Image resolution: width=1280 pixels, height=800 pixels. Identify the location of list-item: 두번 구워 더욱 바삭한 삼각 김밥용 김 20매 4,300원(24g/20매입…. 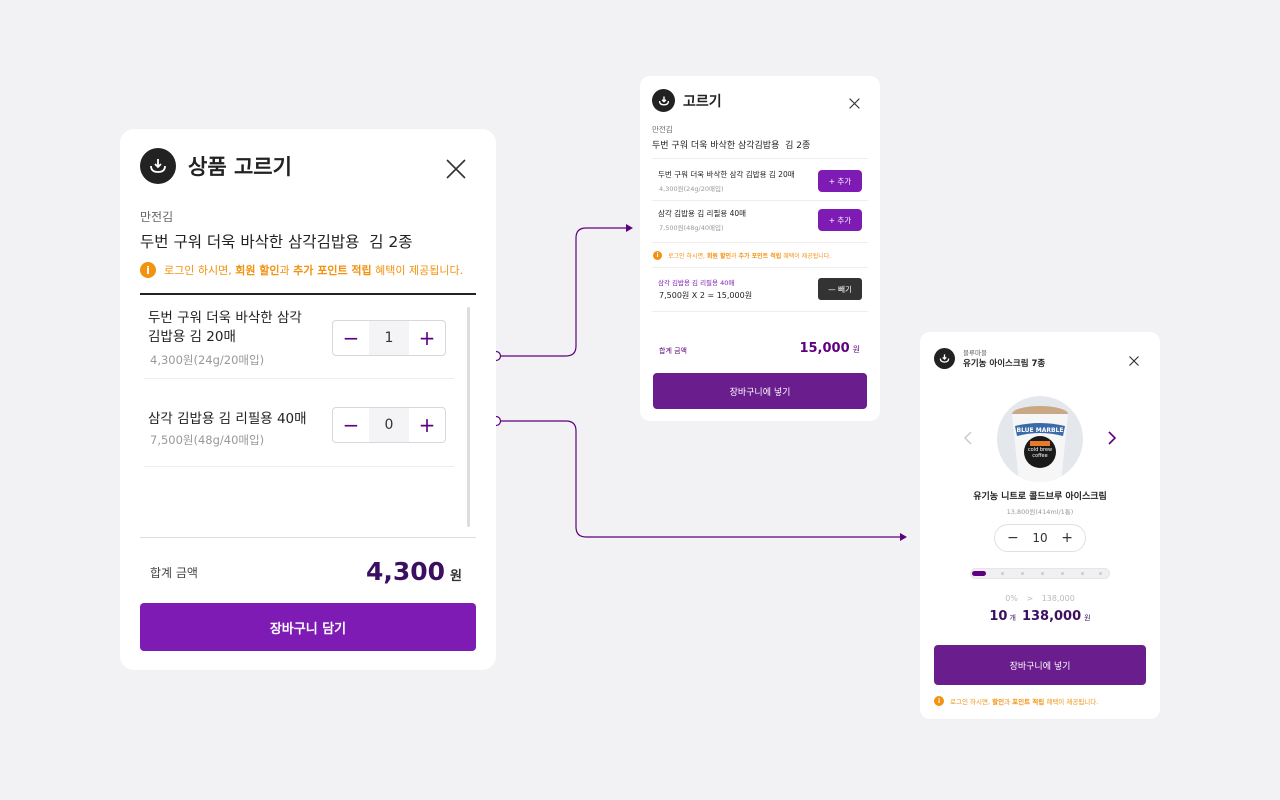
(299, 337).